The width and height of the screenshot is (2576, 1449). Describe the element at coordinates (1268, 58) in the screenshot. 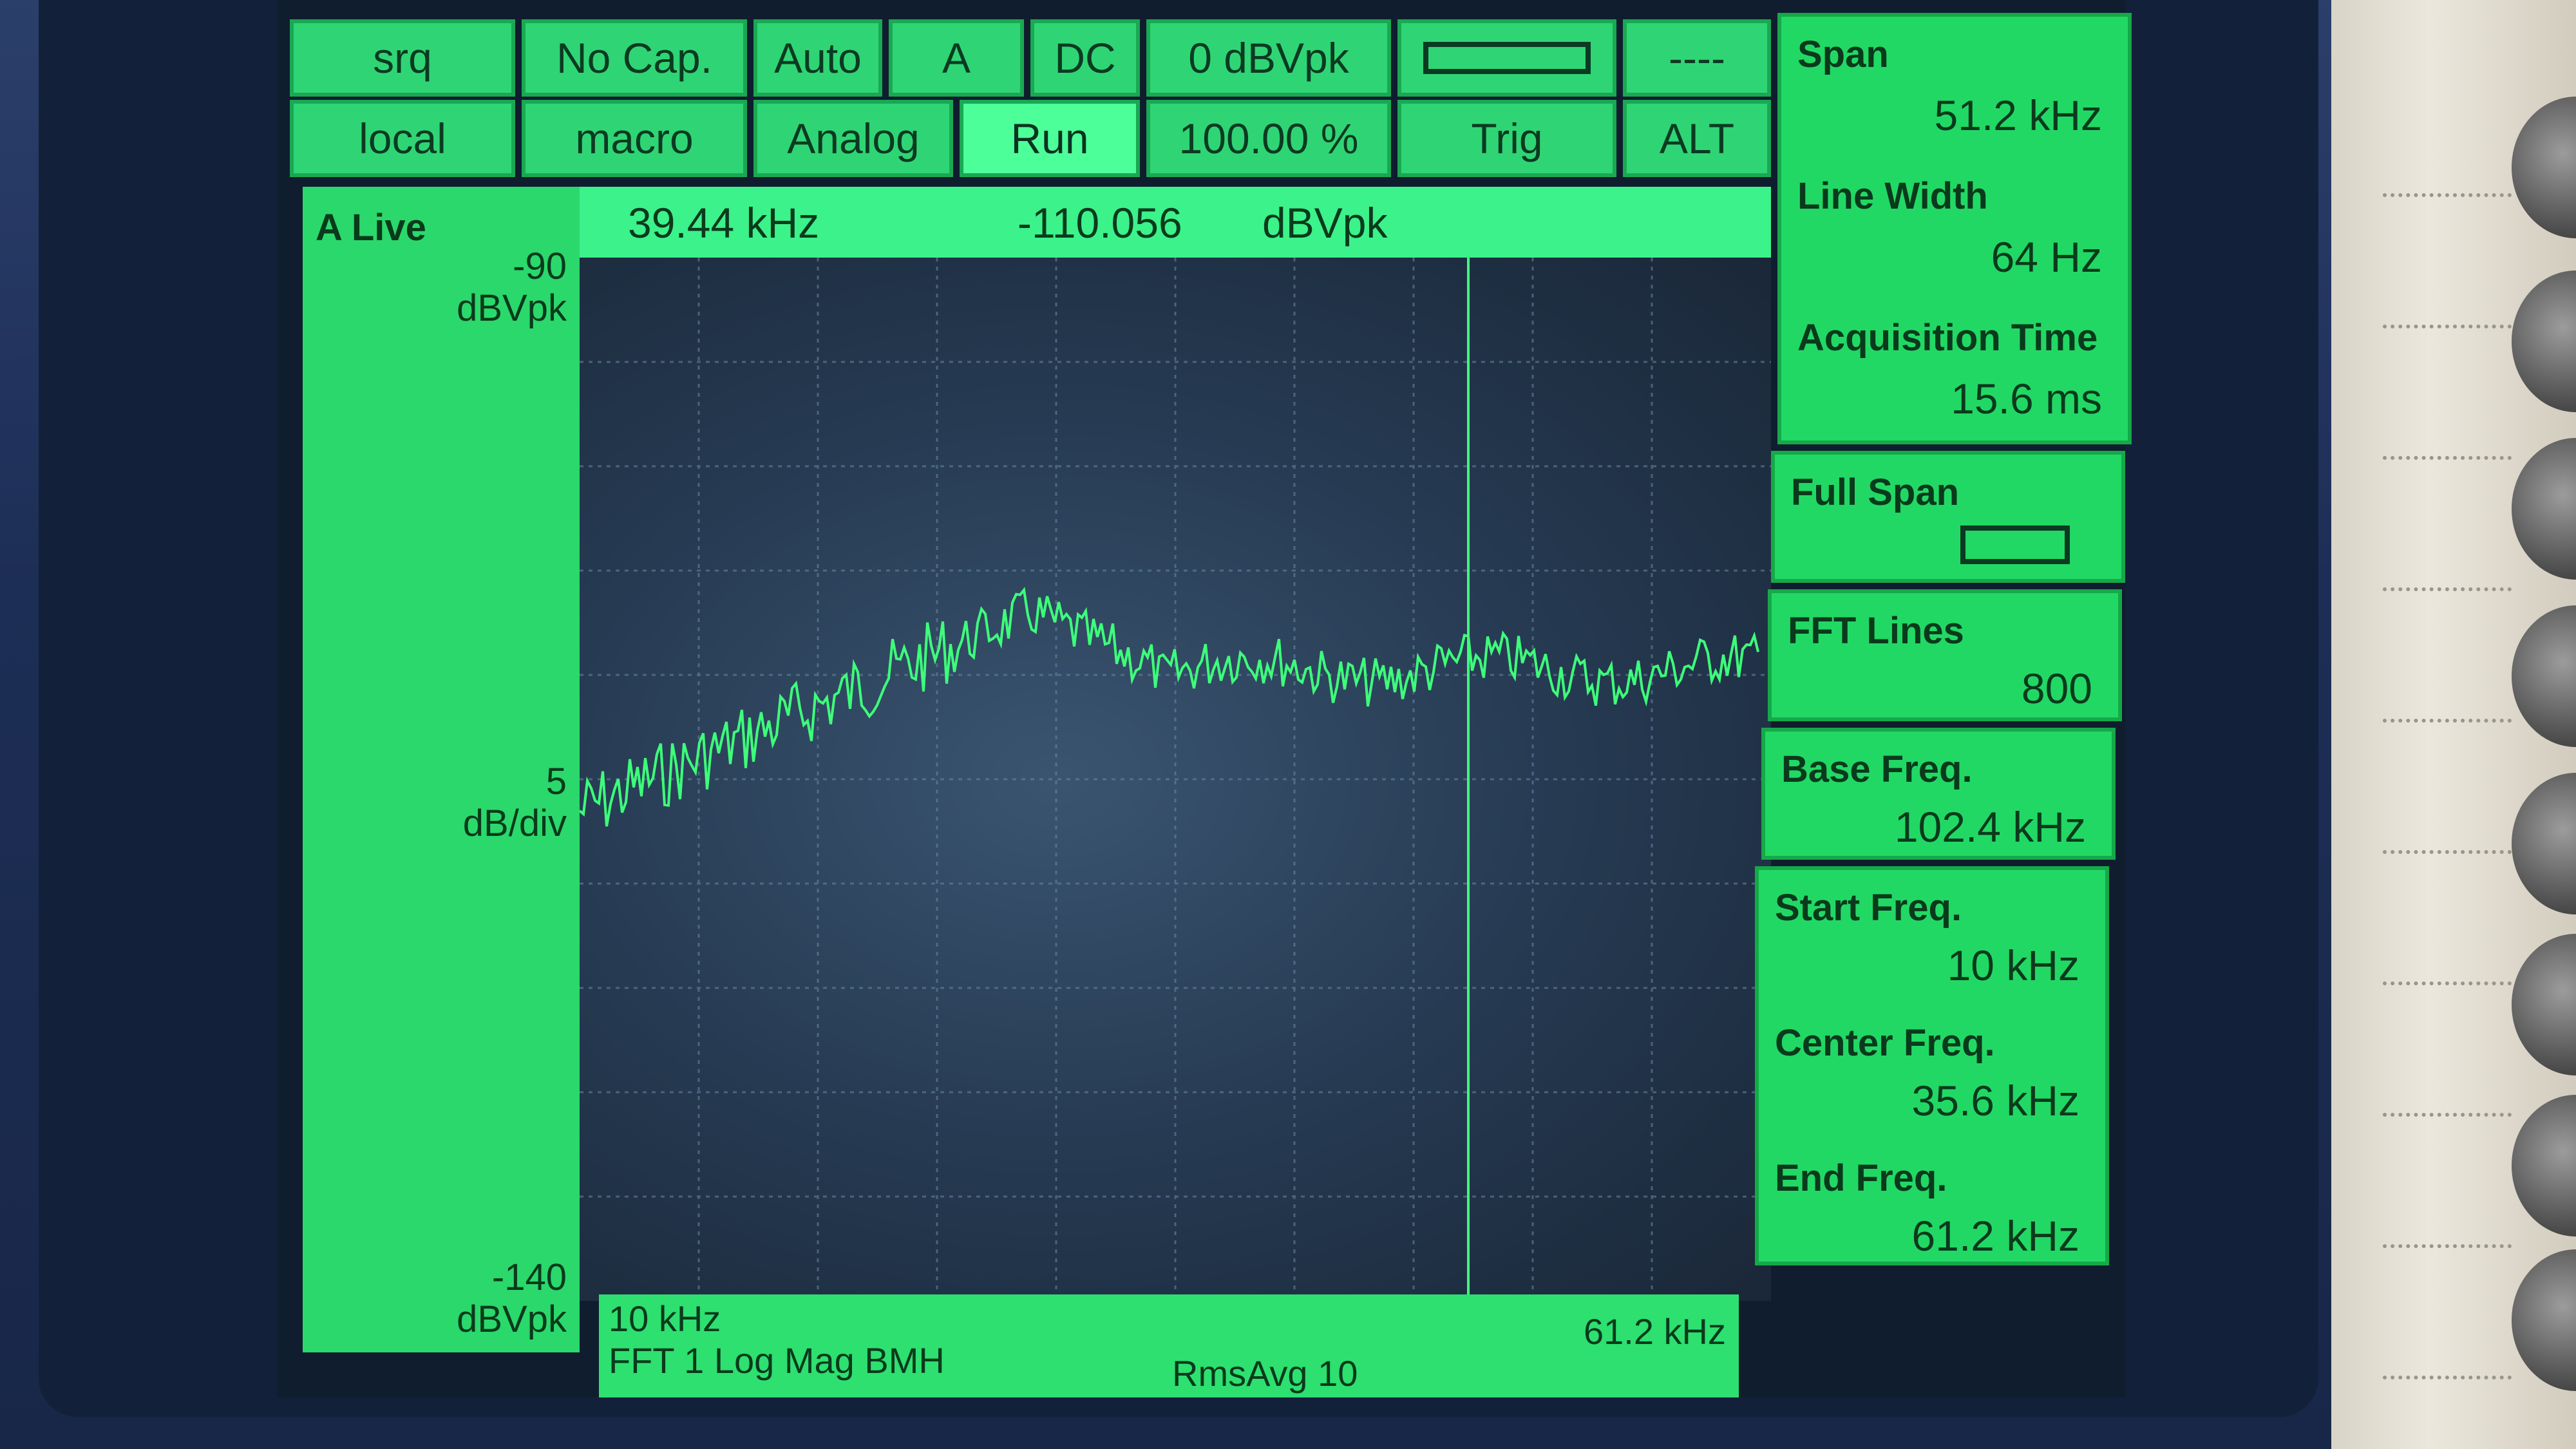

I see `range-button: 0 dBVpk` at that location.